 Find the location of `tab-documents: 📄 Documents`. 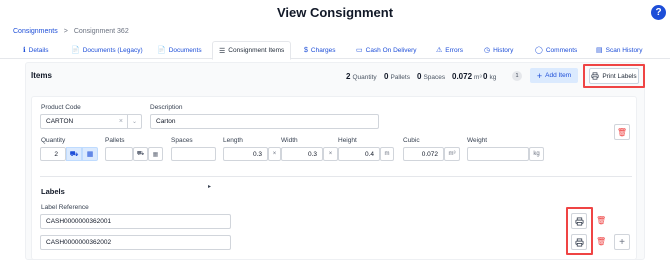

tab-documents: 📄 Documents is located at coordinates (179, 50).